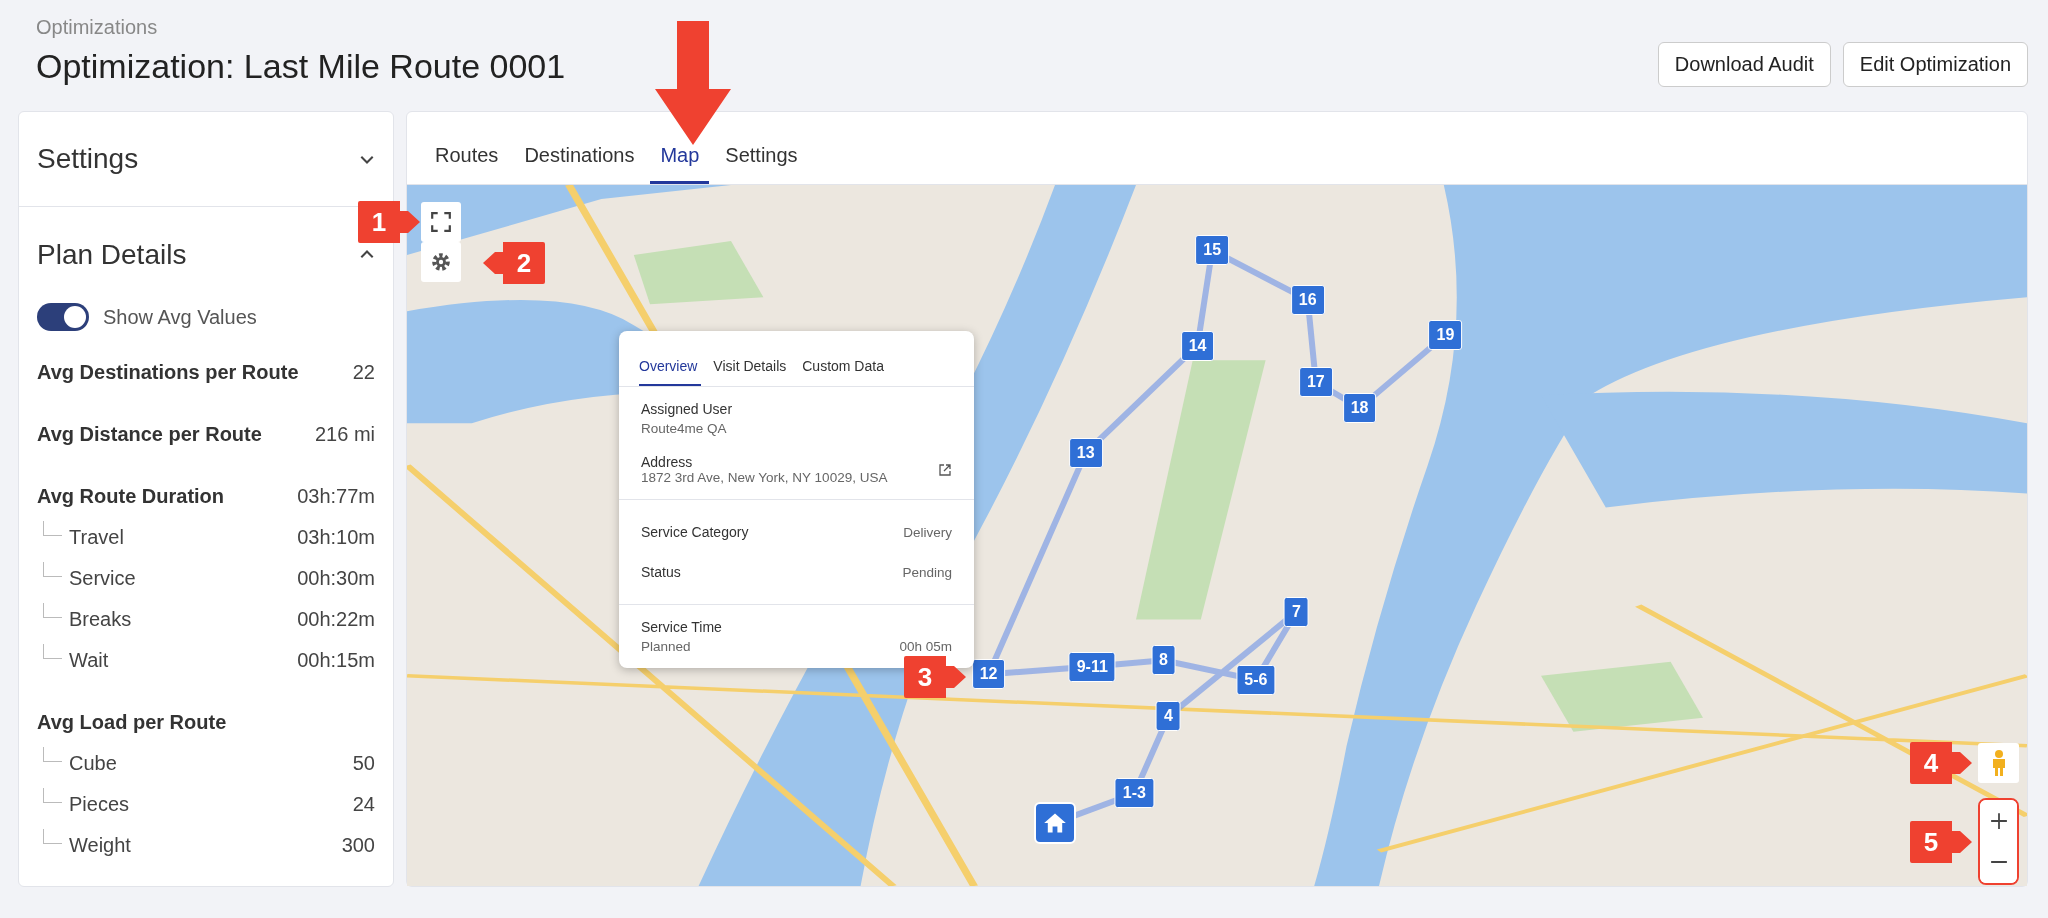 The height and width of the screenshot is (918, 2048). Describe the element at coordinates (1168, 716) in the screenshot. I see `route-stop-marker: 4` at that location.